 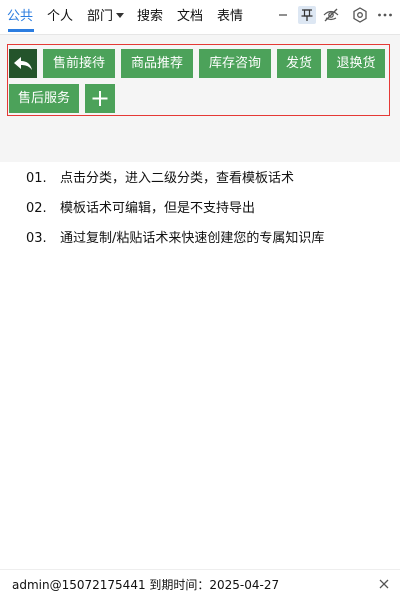 What do you see at coordinates (20, 17) in the screenshot?
I see `tab-public: 公共` at bounding box center [20, 17].